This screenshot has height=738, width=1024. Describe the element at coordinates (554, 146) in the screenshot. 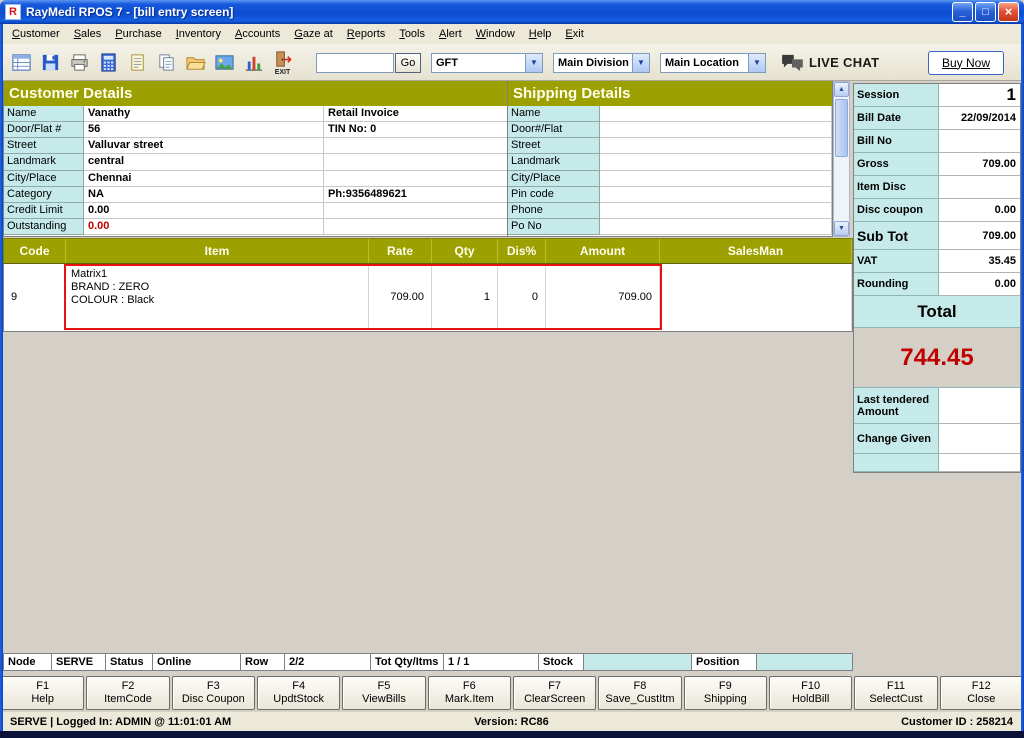

I see `field-label: Street` at that location.